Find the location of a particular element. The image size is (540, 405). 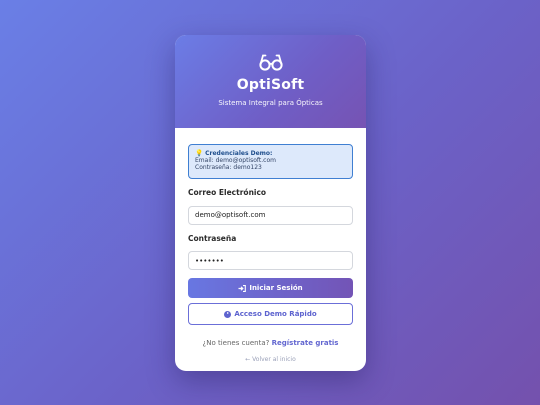

login-button-label: Iniciar Sesión is located at coordinates (276, 288).